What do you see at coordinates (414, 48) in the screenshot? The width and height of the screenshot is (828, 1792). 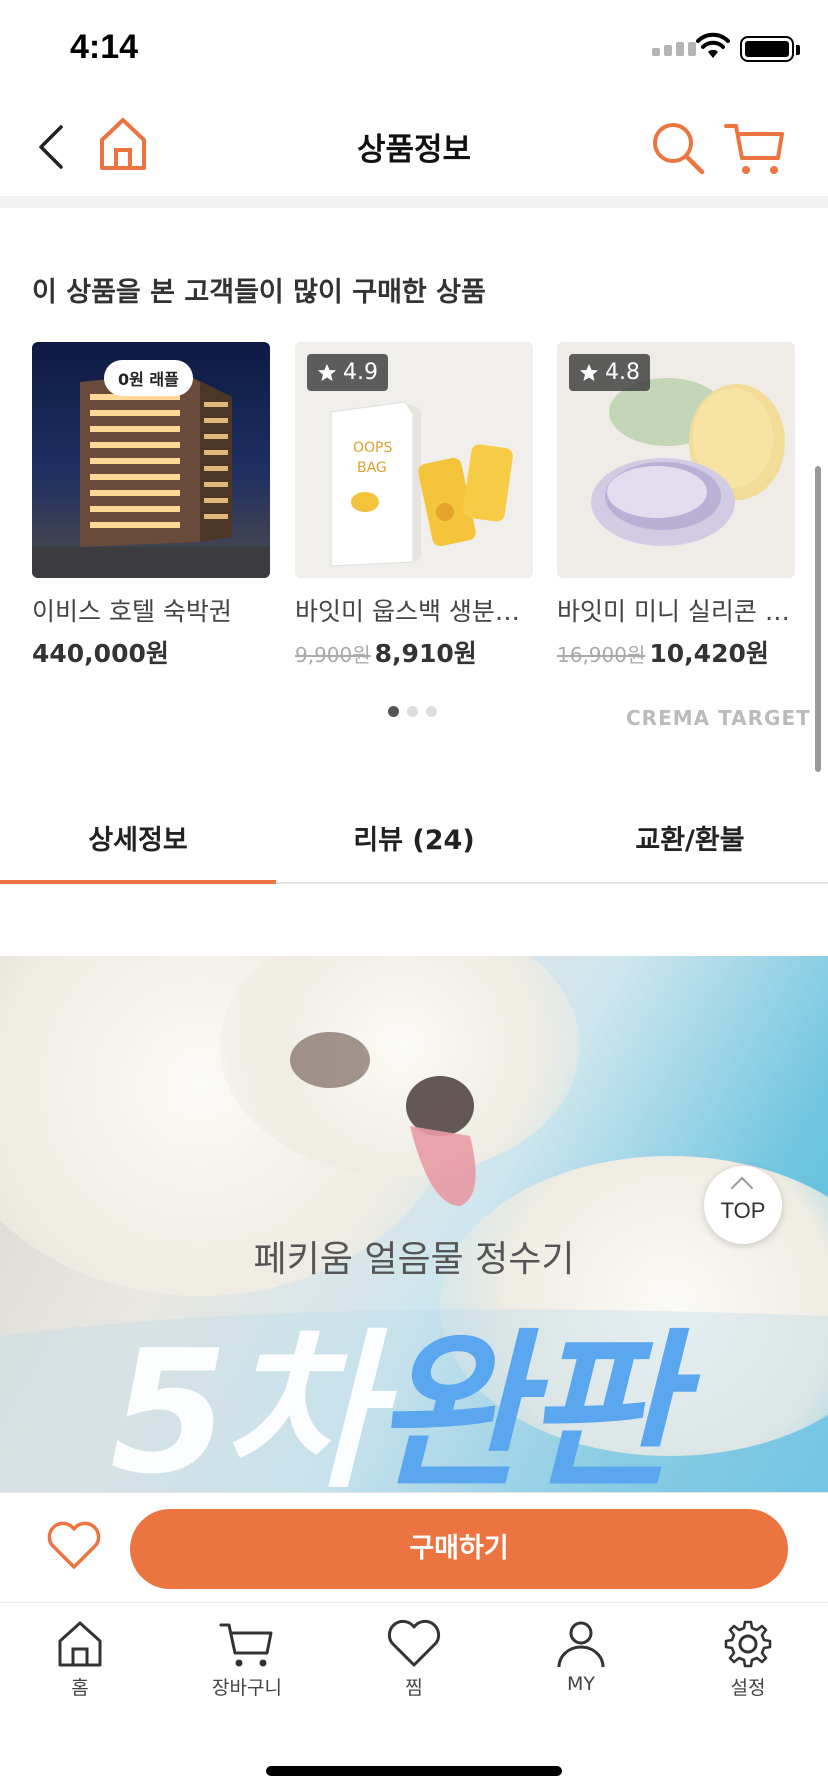 I see `status-bar: 4:14` at bounding box center [414, 48].